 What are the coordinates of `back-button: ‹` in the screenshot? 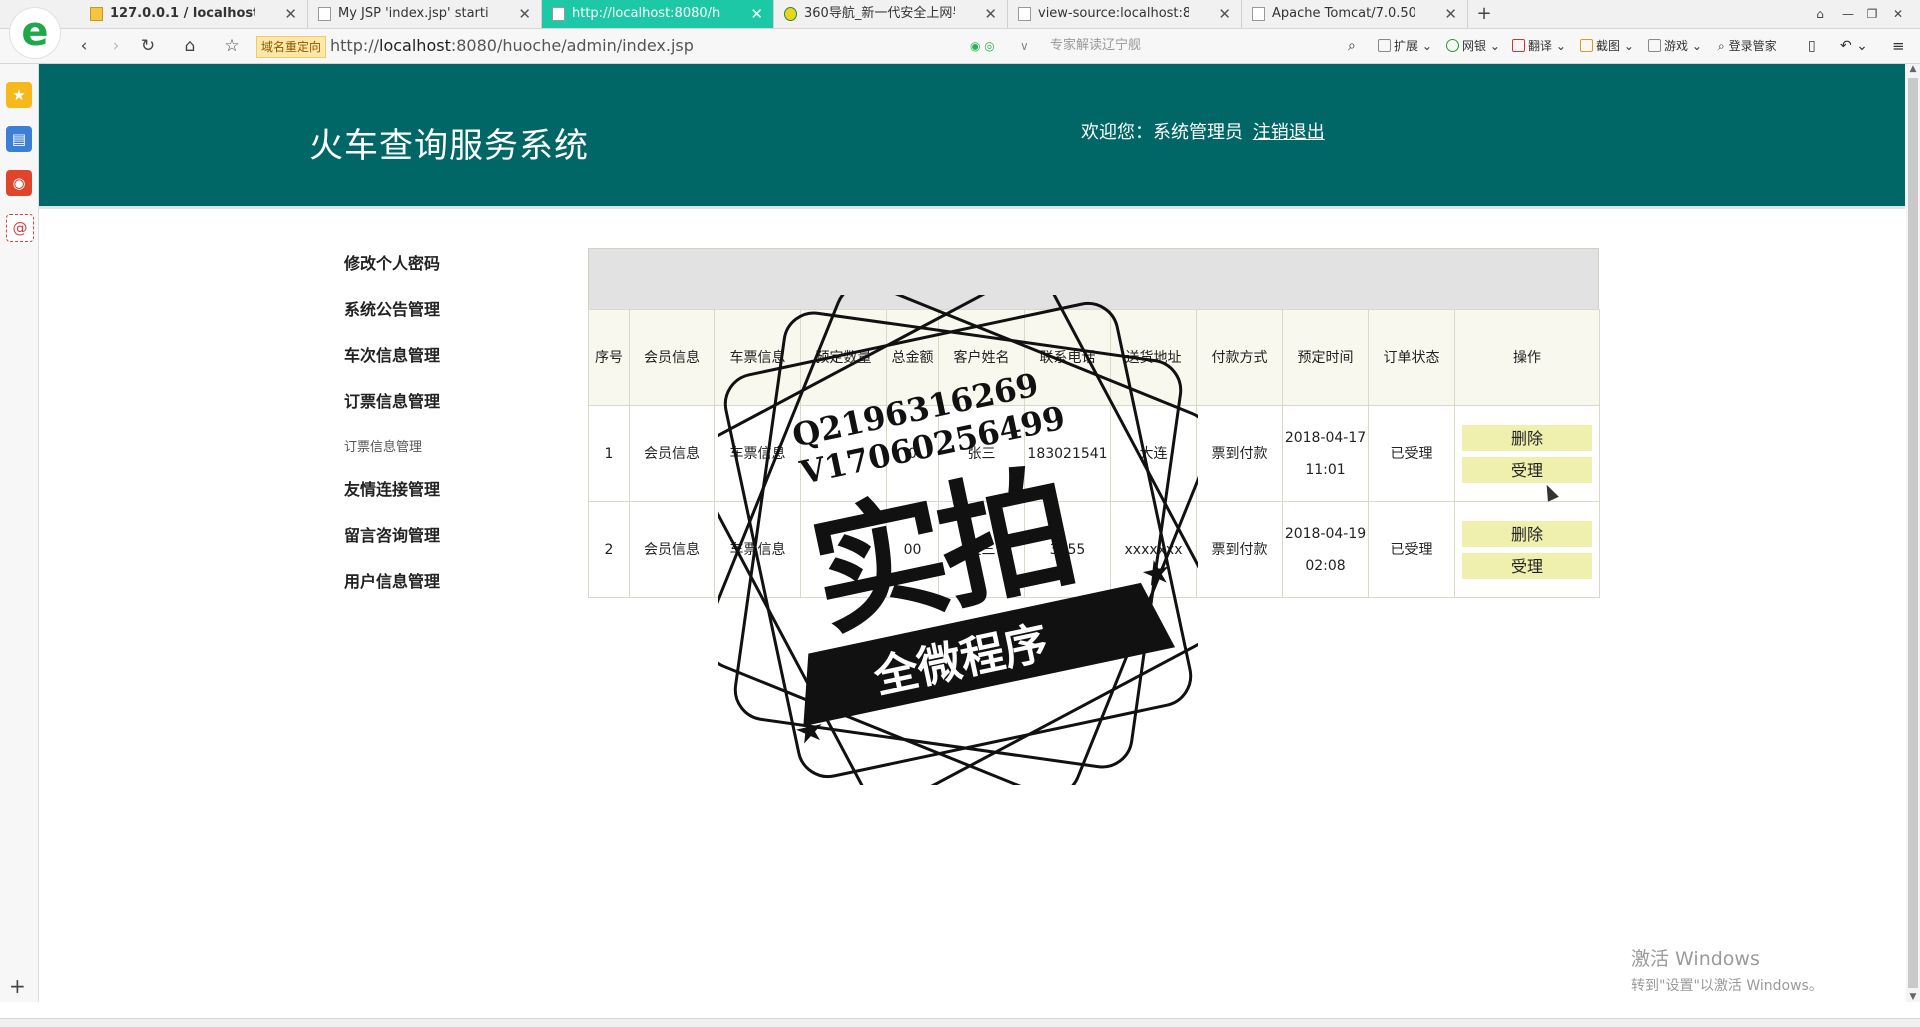 It's located at (84, 46).